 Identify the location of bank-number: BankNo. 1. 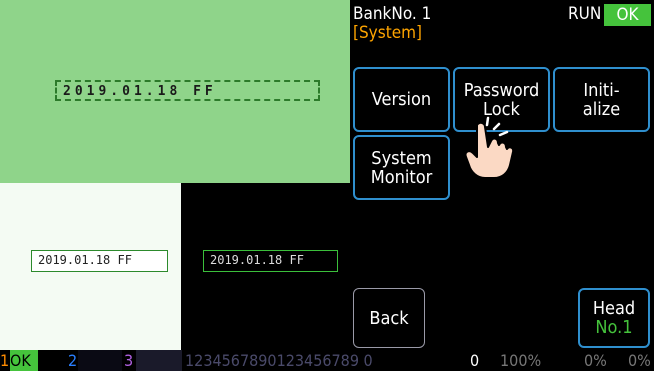
(392, 14).